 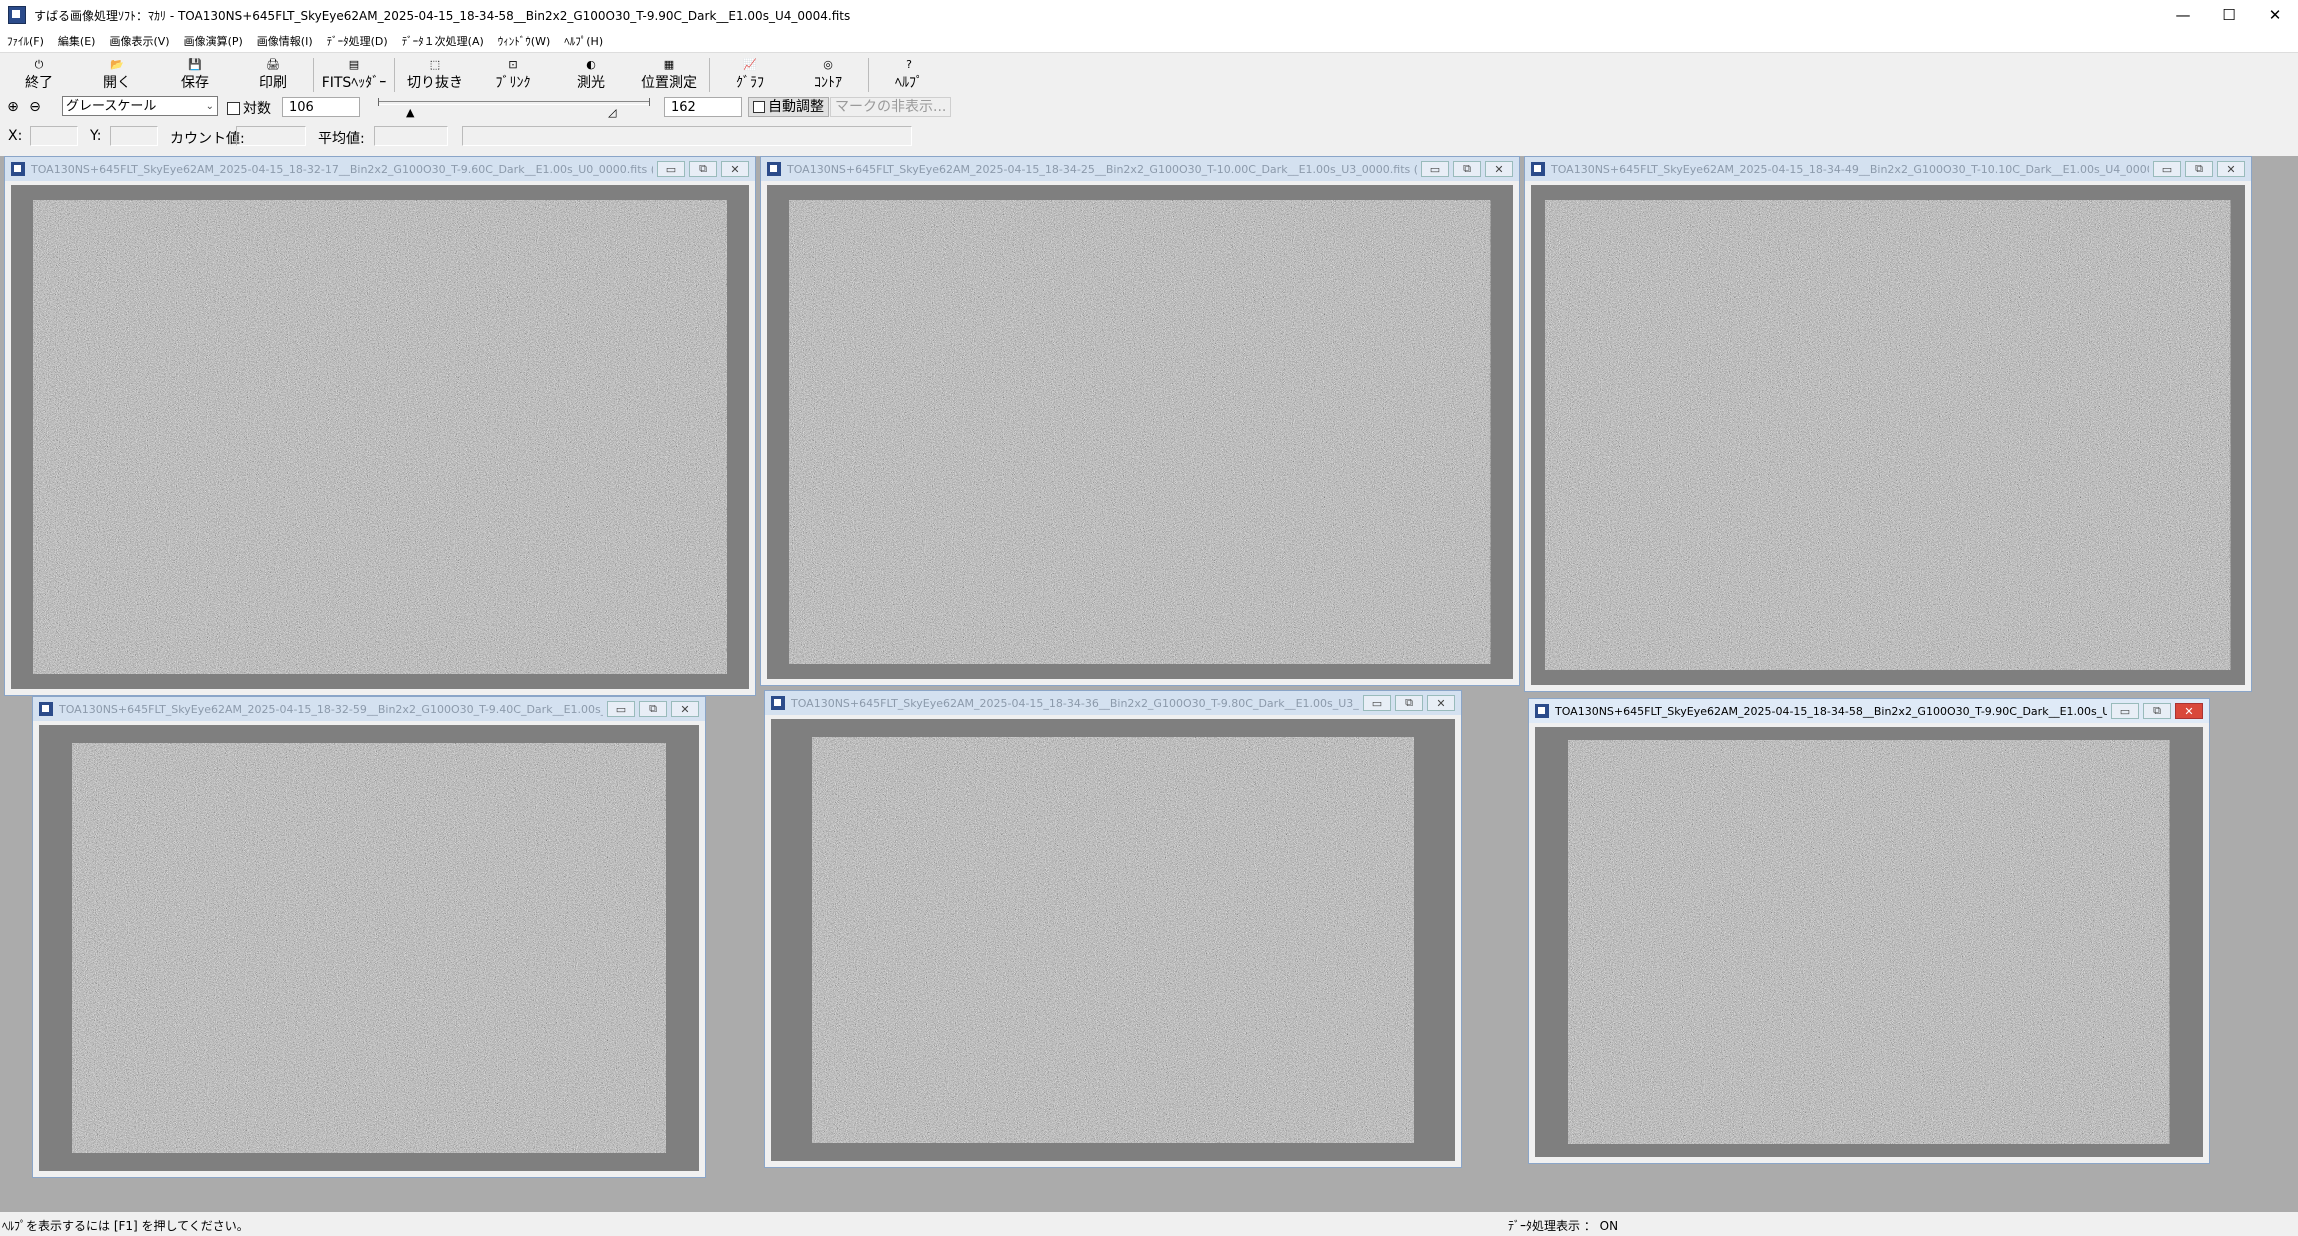 I want to click on open-button: 📂 開く, so click(x=117, y=75).